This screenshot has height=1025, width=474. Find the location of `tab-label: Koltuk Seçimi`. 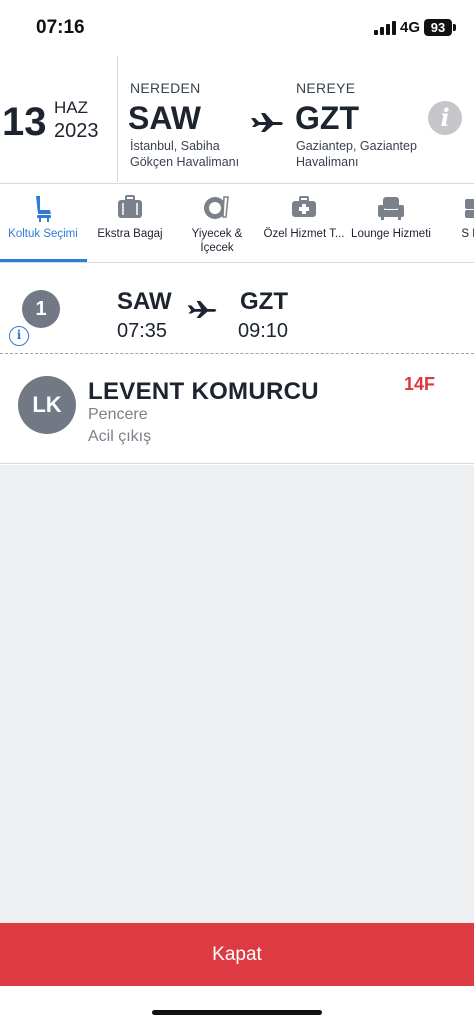

tab-label: Koltuk Seçimi is located at coordinates (43, 234).